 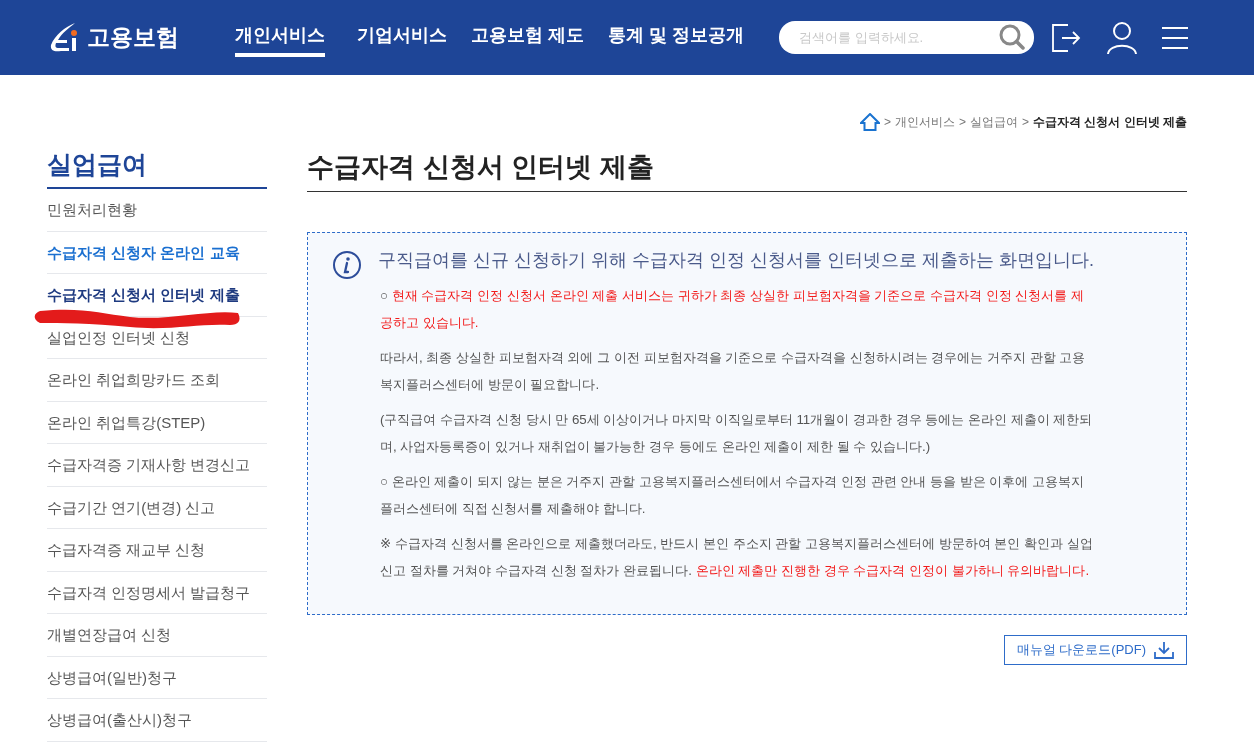 What do you see at coordinates (157, 210) in the screenshot?
I see `sidebar-item: 민원처리현황` at bounding box center [157, 210].